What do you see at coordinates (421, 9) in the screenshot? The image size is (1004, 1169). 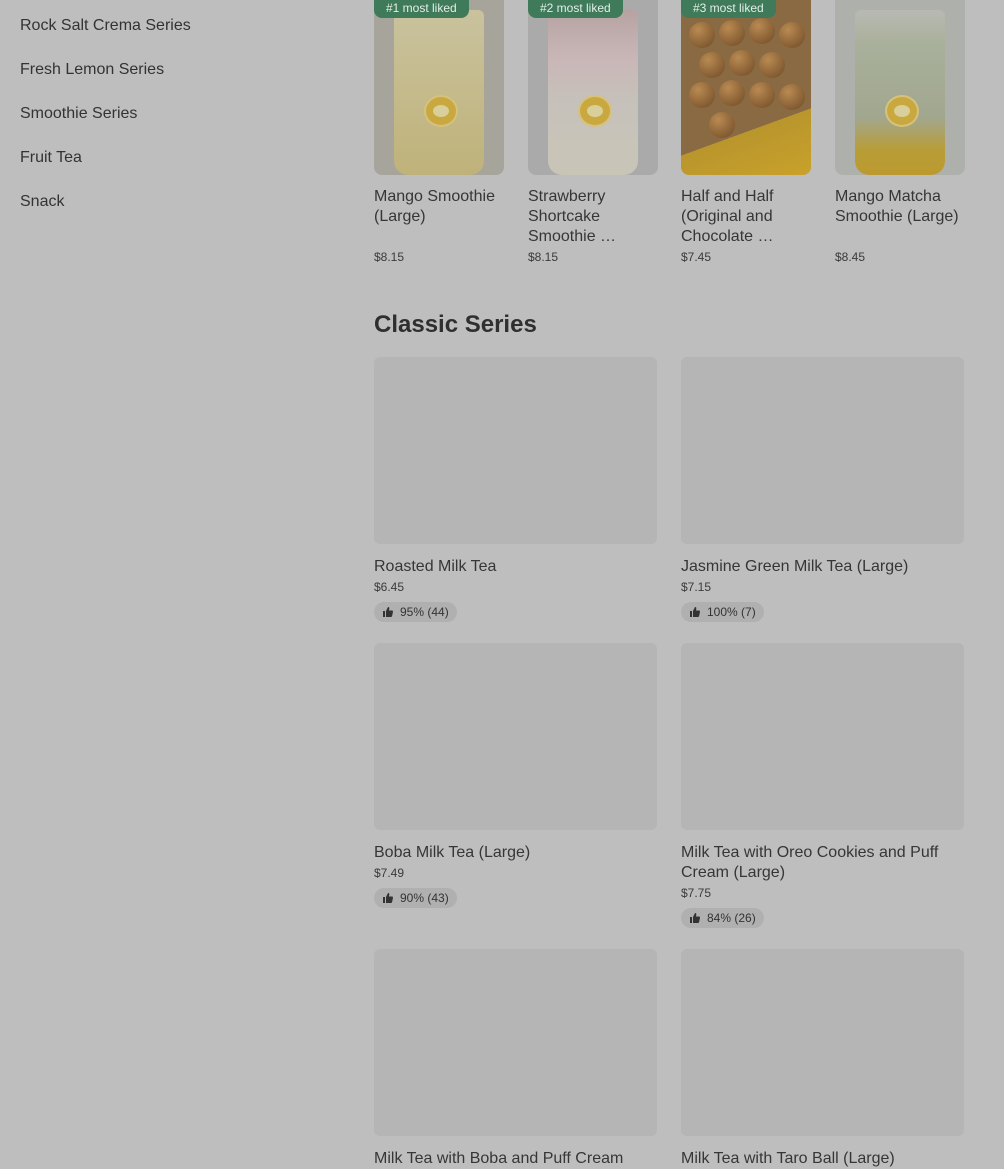 I see `most-liked-badge: #1 most liked` at bounding box center [421, 9].